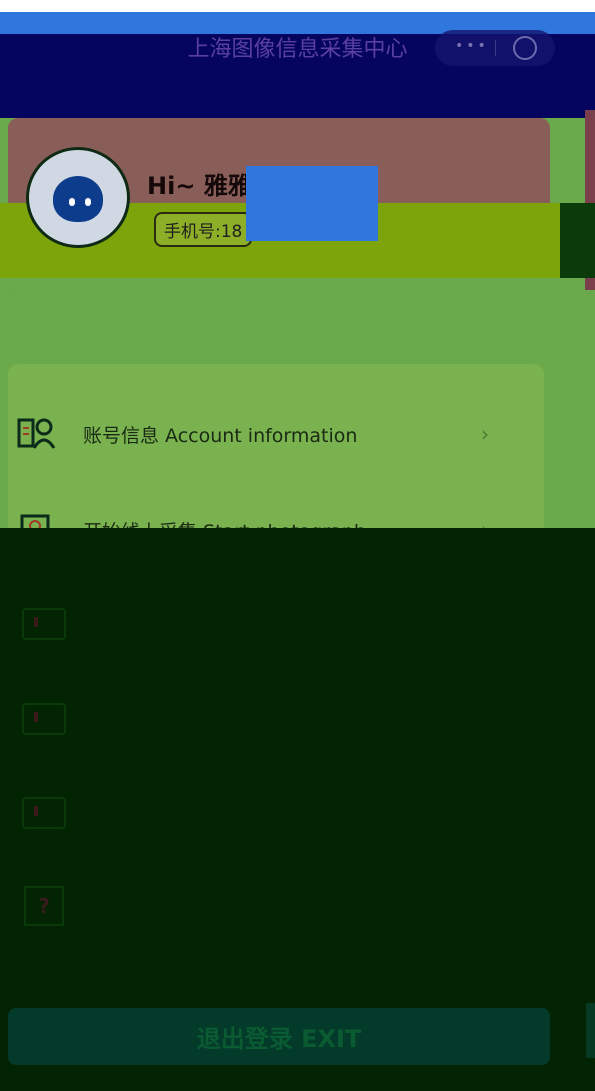  Describe the element at coordinates (220, 435) in the screenshot. I see `menu-item-label: 账号信息 Account information` at that location.